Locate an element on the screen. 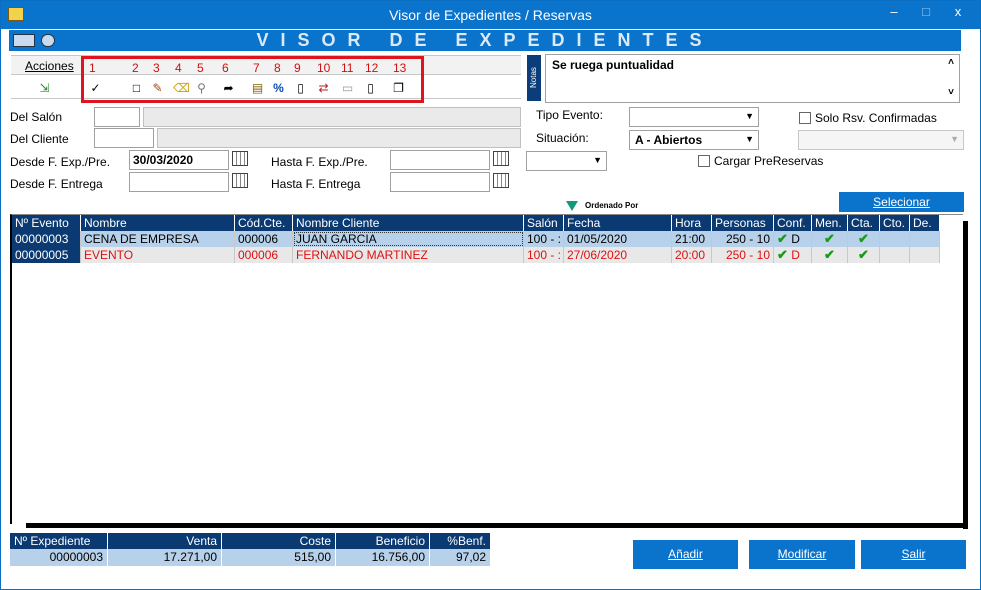 This screenshot has height=590, width=981. salir-label: Salir is located at coordinates (913, 554).